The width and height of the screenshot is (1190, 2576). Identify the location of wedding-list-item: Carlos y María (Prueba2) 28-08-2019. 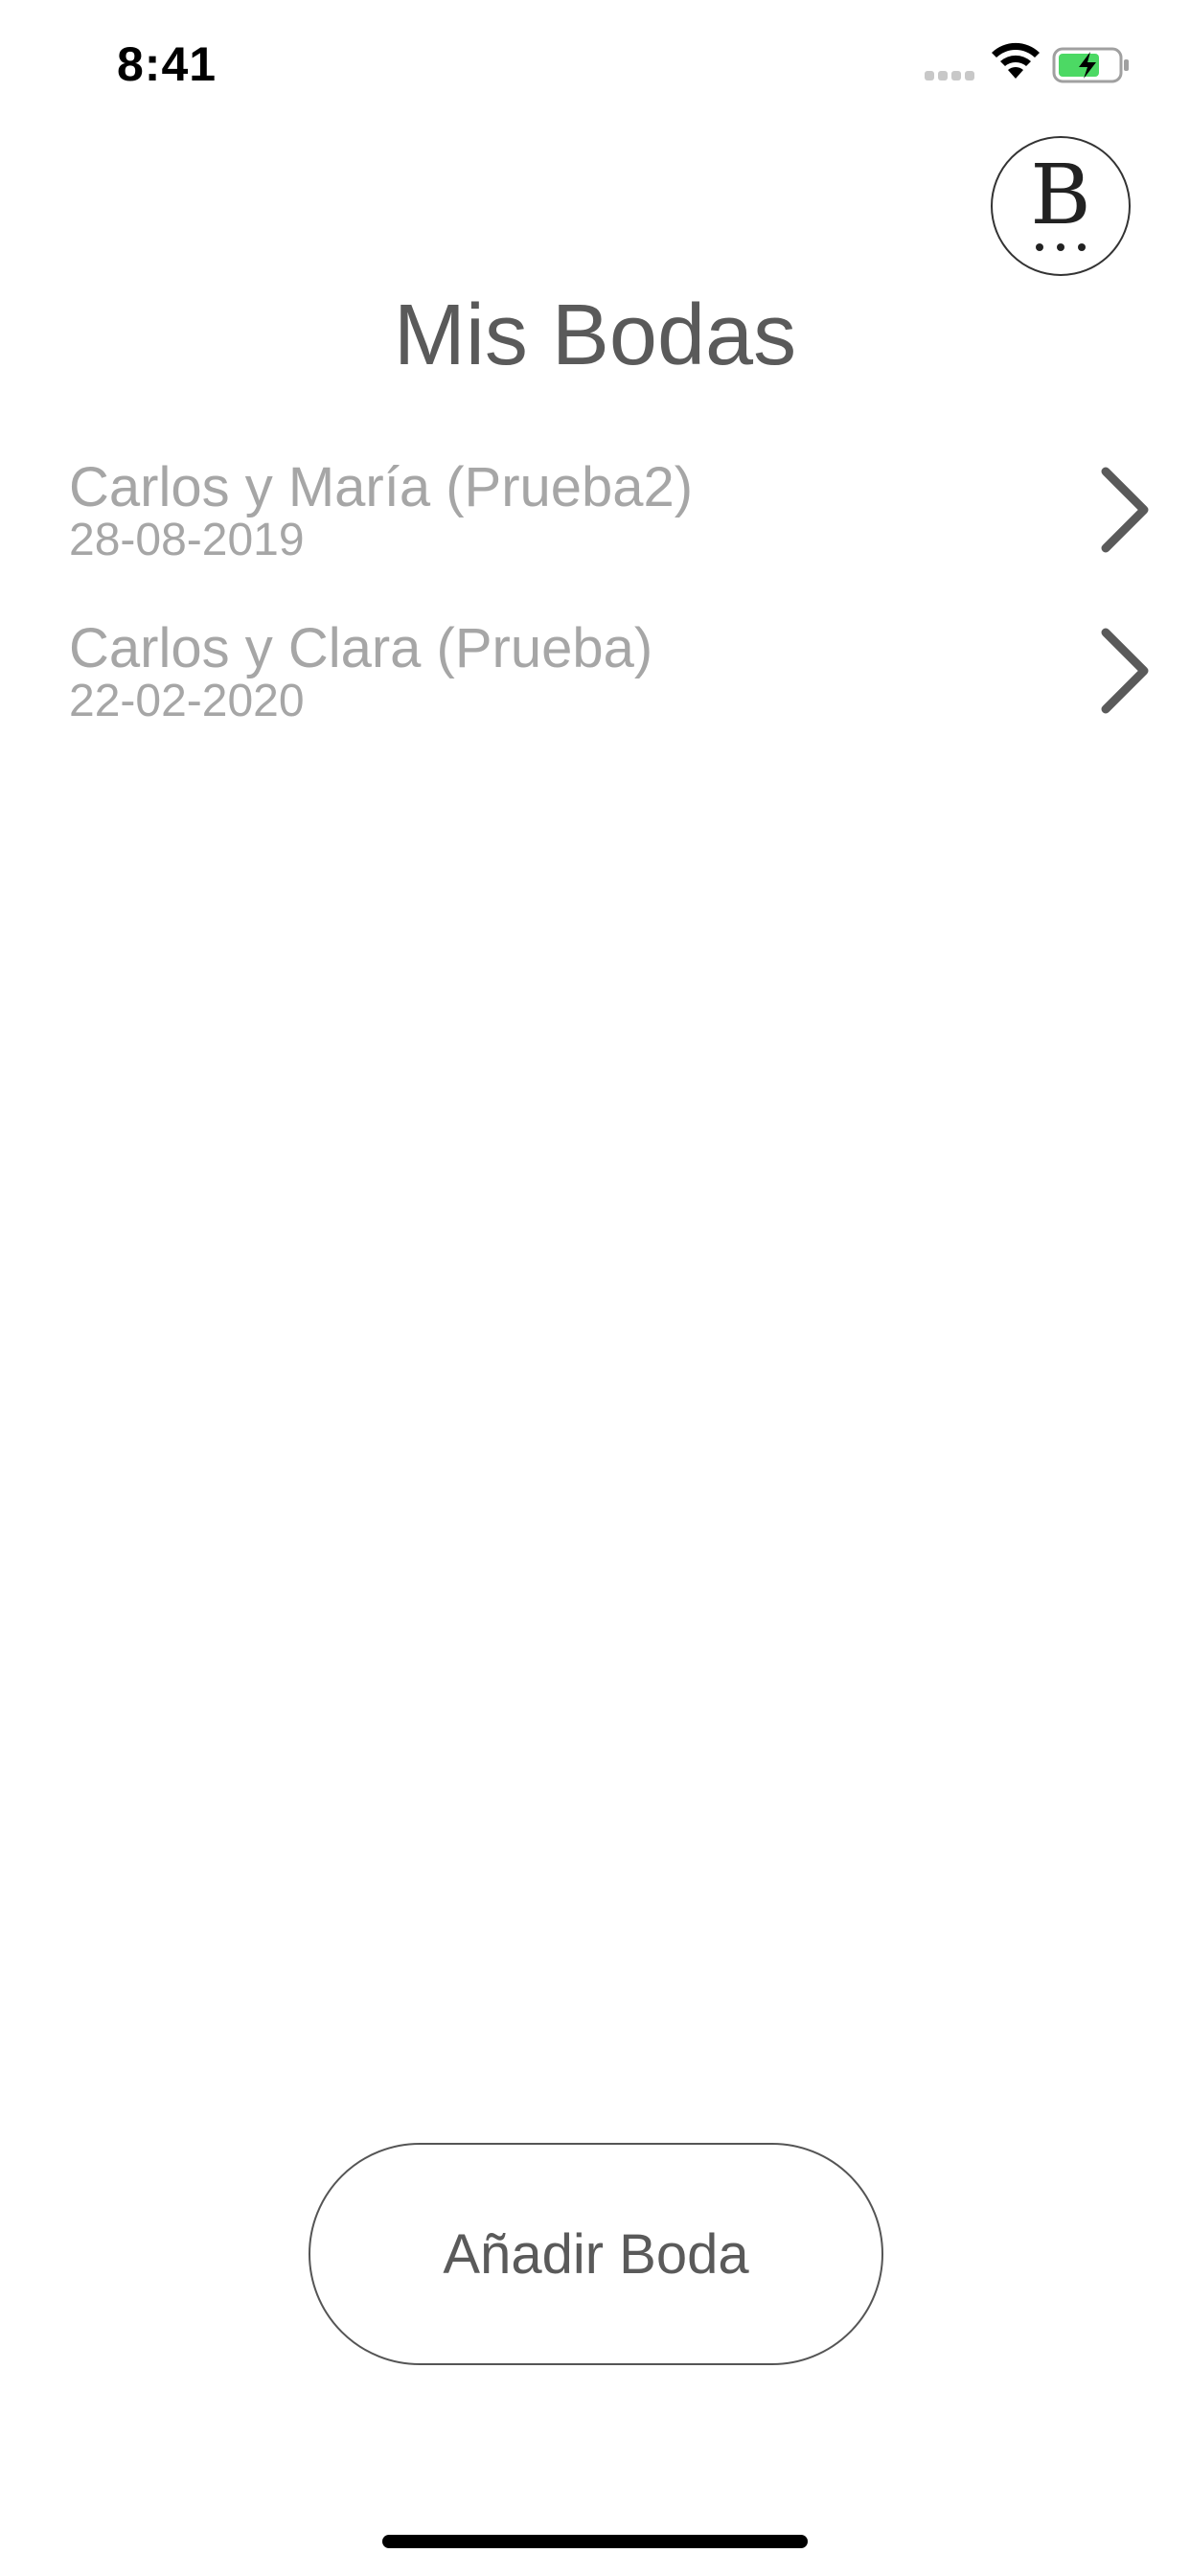
(595, 522).